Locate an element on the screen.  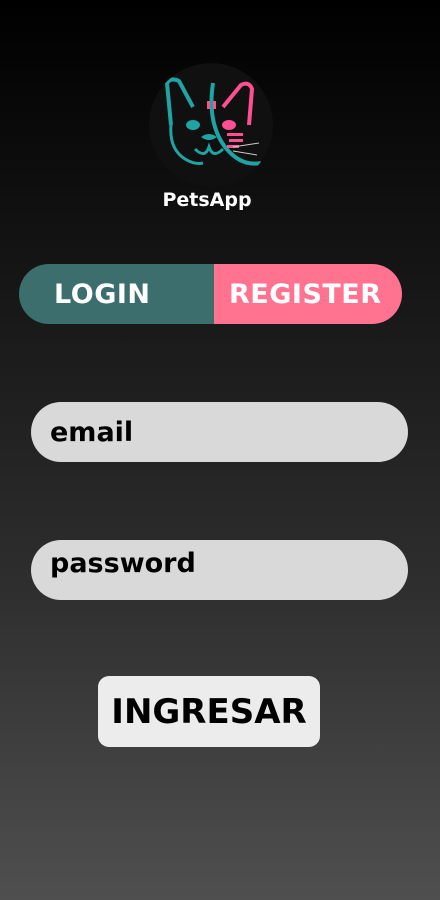
email-input is located at coordinates (219, 432).